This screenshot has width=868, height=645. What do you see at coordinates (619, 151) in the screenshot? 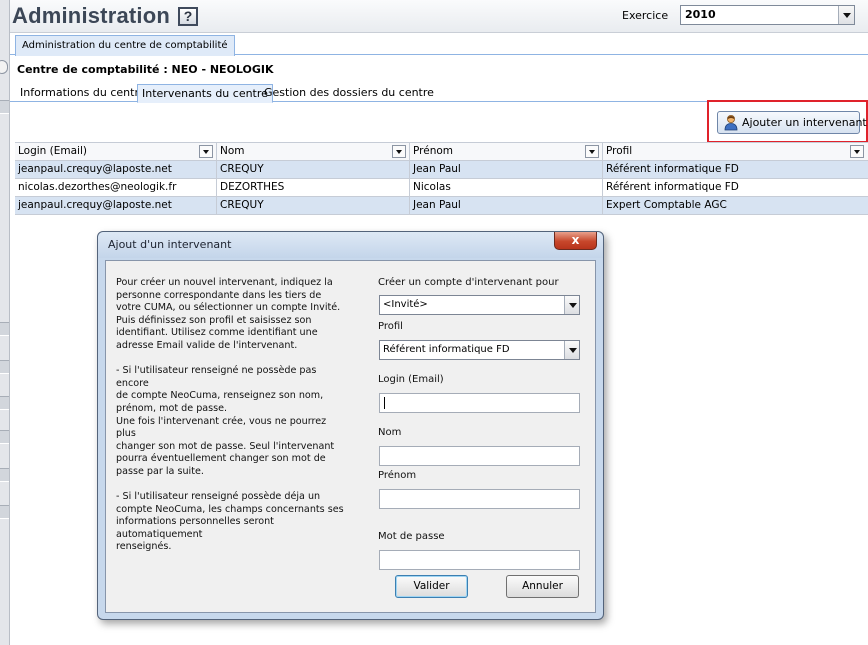
I see `column-header-label: Profil` at bounding box center [619, 151].